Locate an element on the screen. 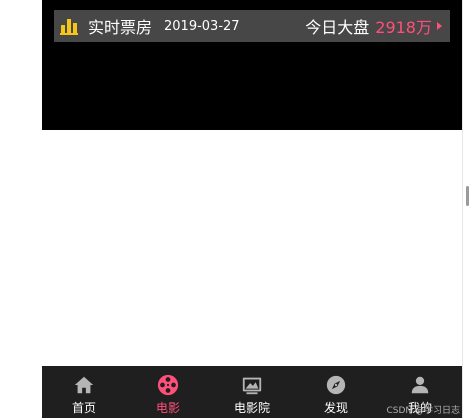  caret-right-icon is located at coordinates (439, 26).